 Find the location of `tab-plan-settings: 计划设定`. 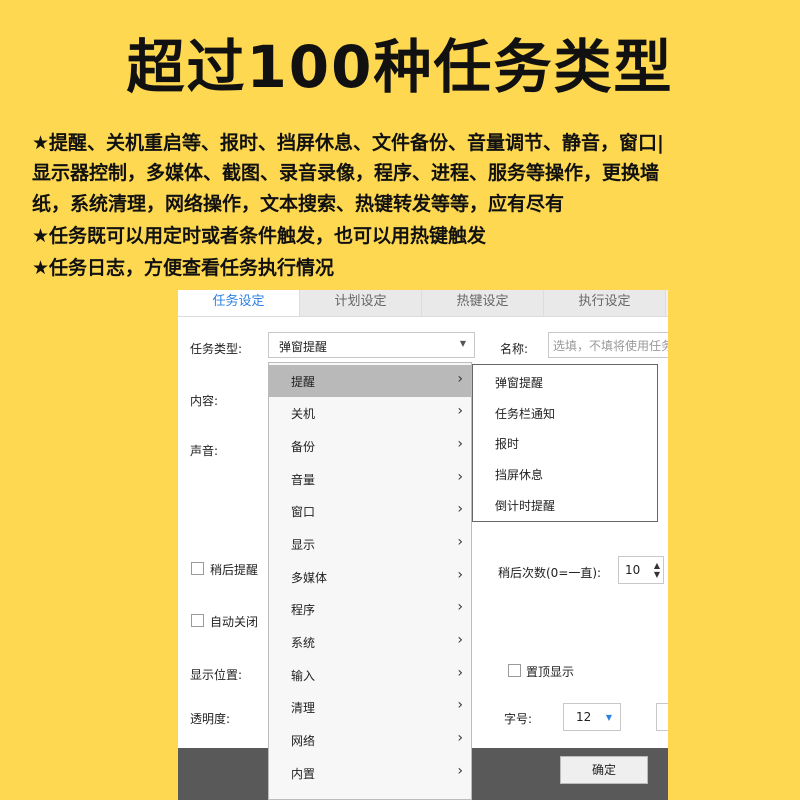

tab-plan-settings: 计划设定 is located at coordinates (361, 303).